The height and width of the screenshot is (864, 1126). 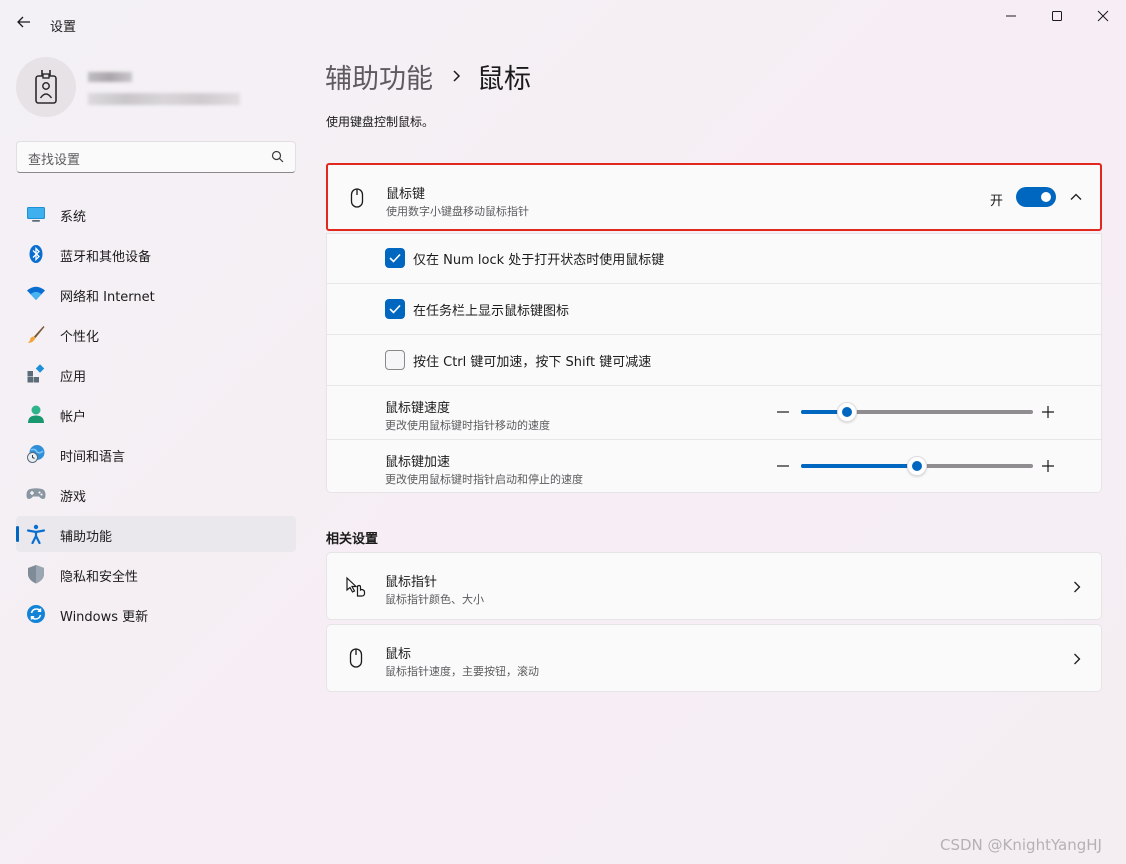 What do you see at coordinates (36, 334) in the screenshot?
I see `brush-icon` at bounding box center [36, 334].